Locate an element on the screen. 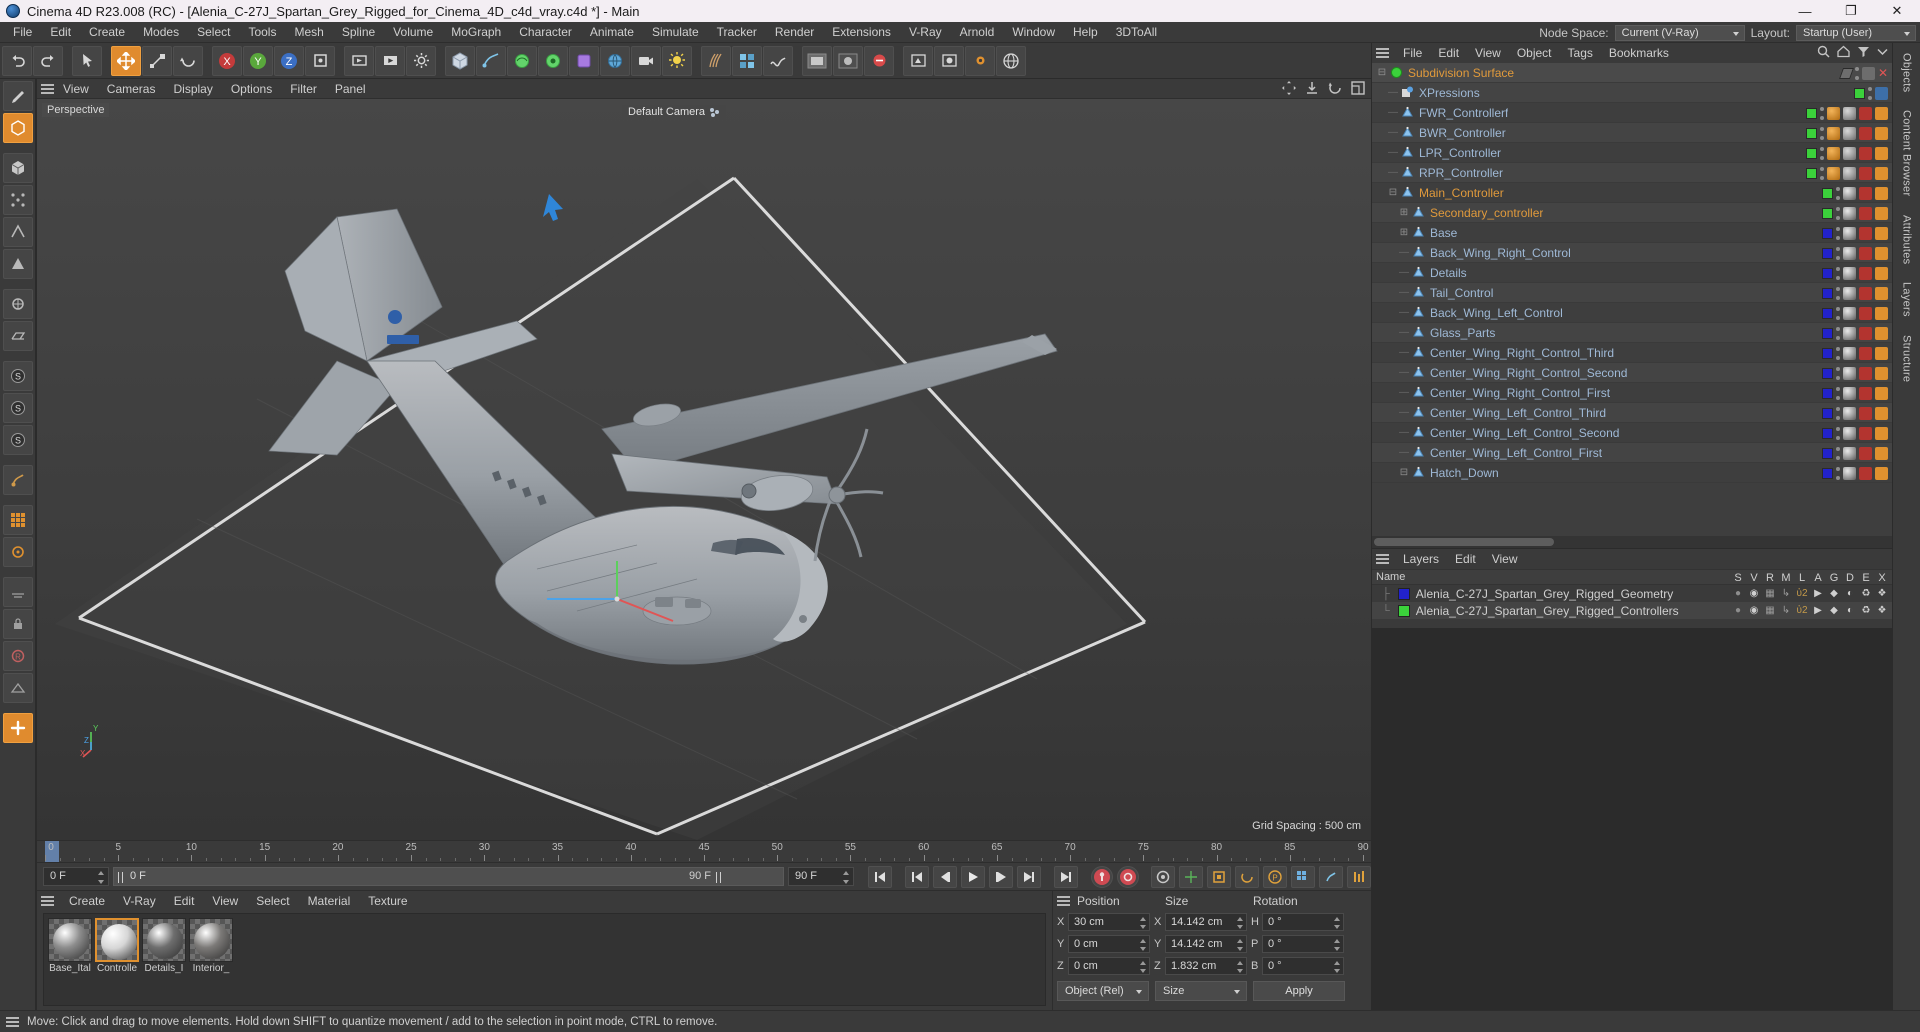 Image resolution: width=1920 pixels, height=1032 pixels. layer-flag-l: ὑ2 is located at coordinates (1802, 610).